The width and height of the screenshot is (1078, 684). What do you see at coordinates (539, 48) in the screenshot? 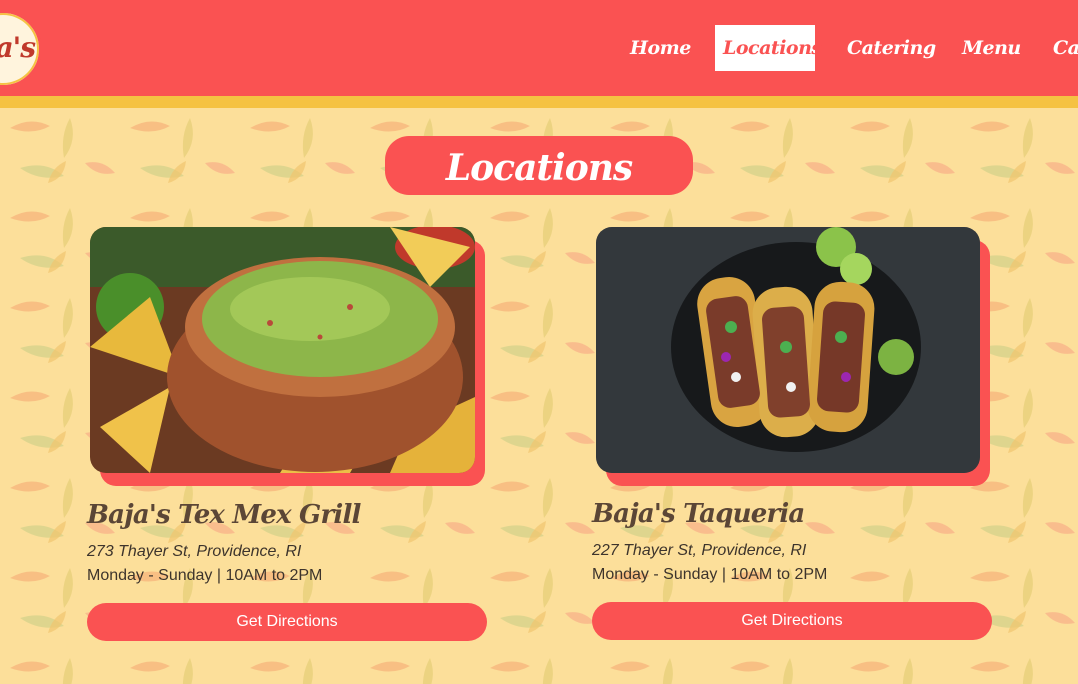
I see `top-navbar: a's Home Locations Catering Menu Ca` at bounding box center [539, 48].